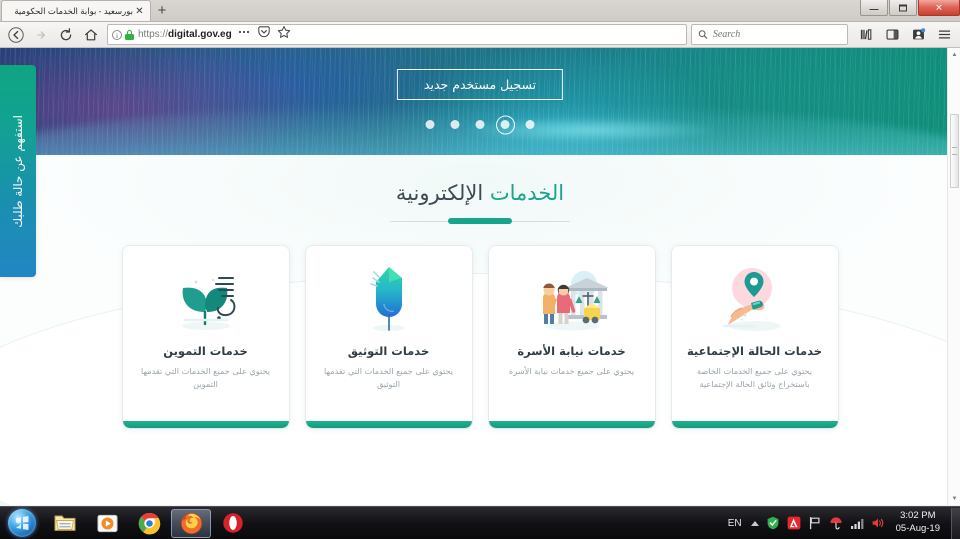 The image size is (960, 539). I want to click on firefox-icon, so click(191, 523).